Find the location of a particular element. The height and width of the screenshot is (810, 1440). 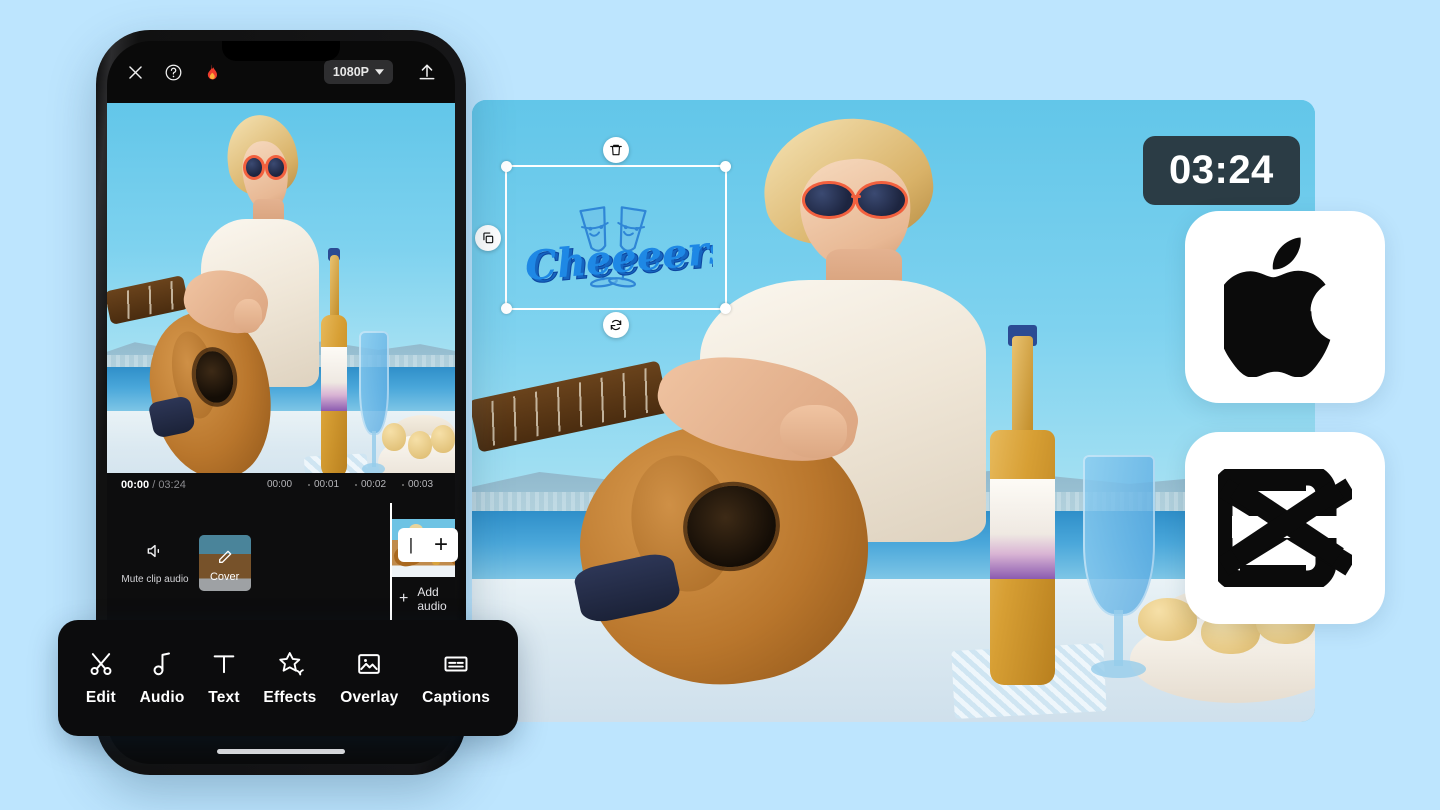

tool-audio: Audio is located at coordinates (162, 678).